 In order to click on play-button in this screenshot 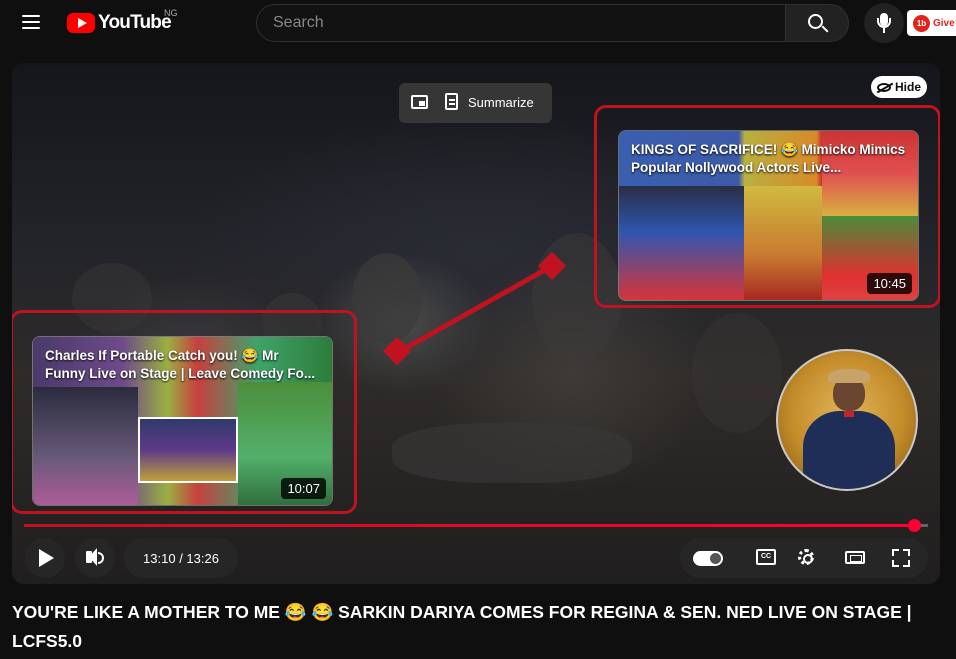, I will do `click(45, 558)`.